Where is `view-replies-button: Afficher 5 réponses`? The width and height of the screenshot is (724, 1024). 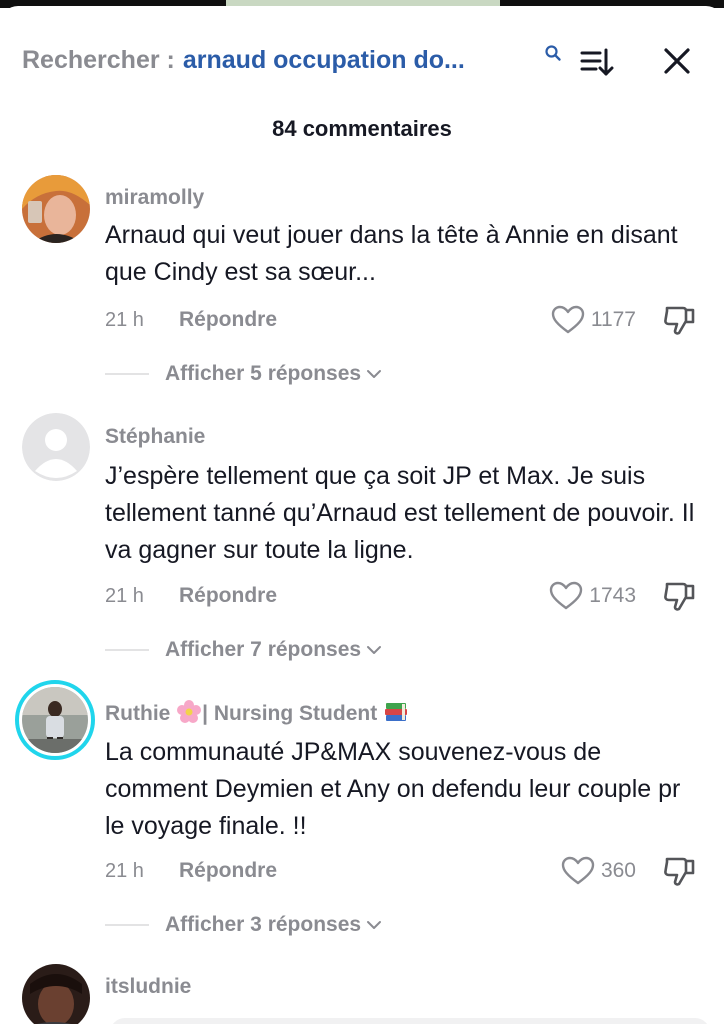
view-replies-button: Afficher 5 réponses is located at coordinates (244, 374).